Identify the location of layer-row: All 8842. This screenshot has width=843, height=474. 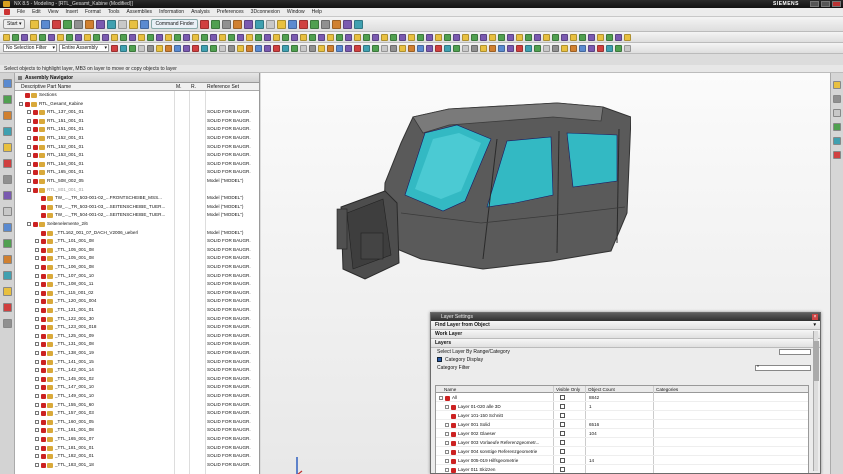
(622, 398).